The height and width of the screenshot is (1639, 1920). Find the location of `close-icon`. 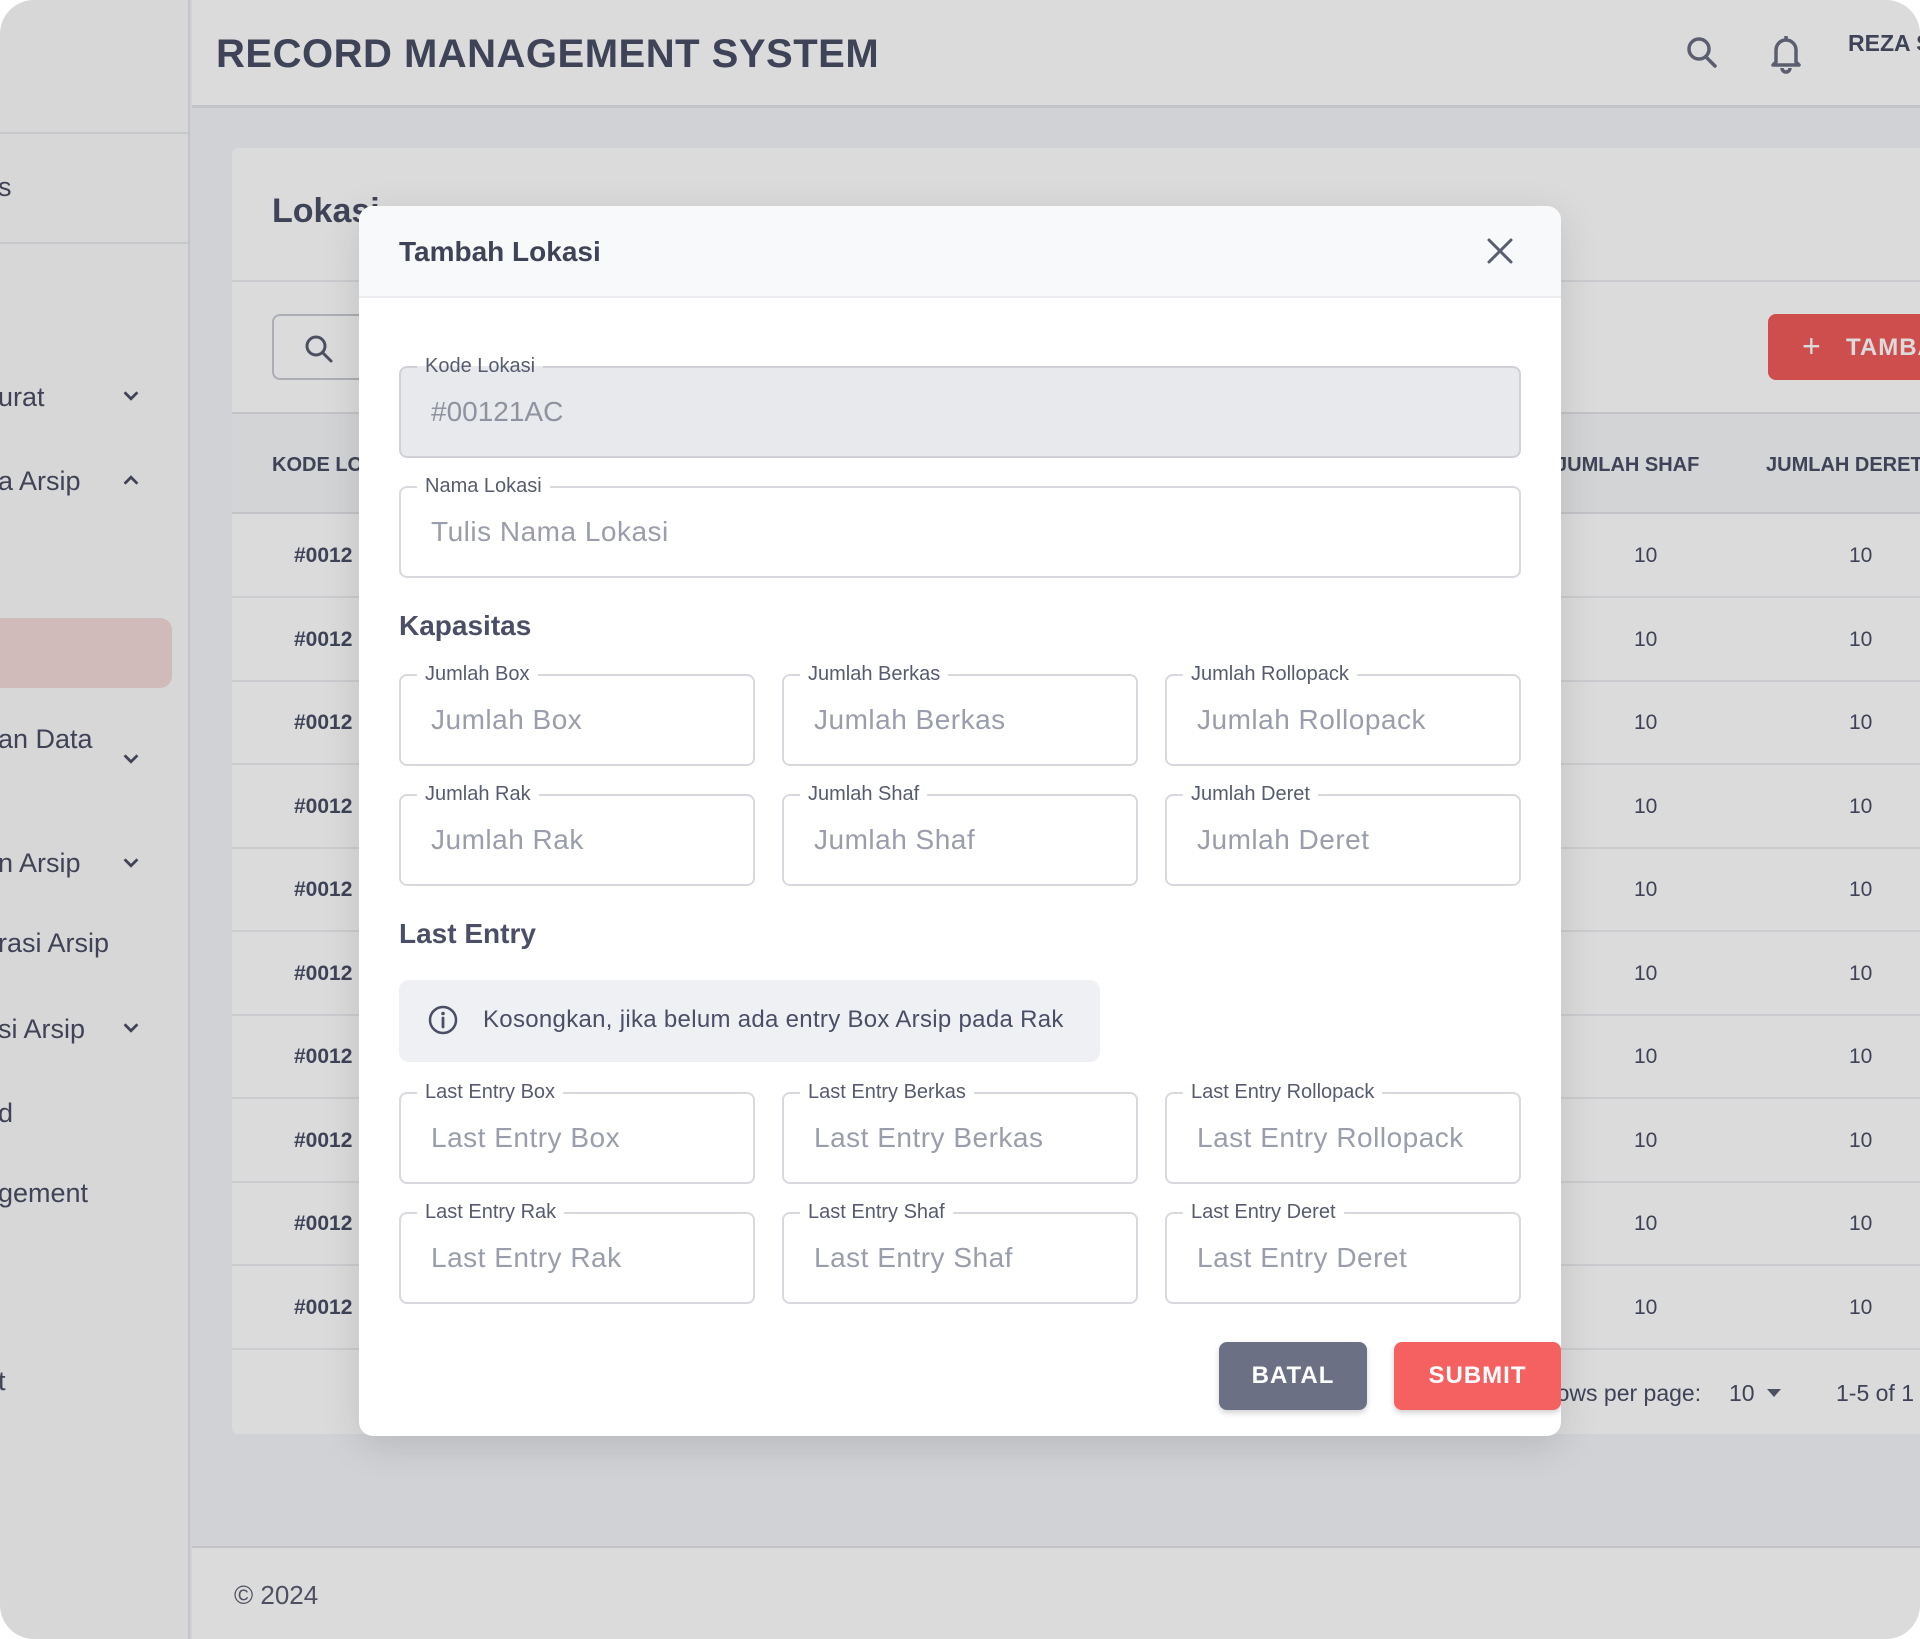

close-icon is located at coordinates (1500, 251).